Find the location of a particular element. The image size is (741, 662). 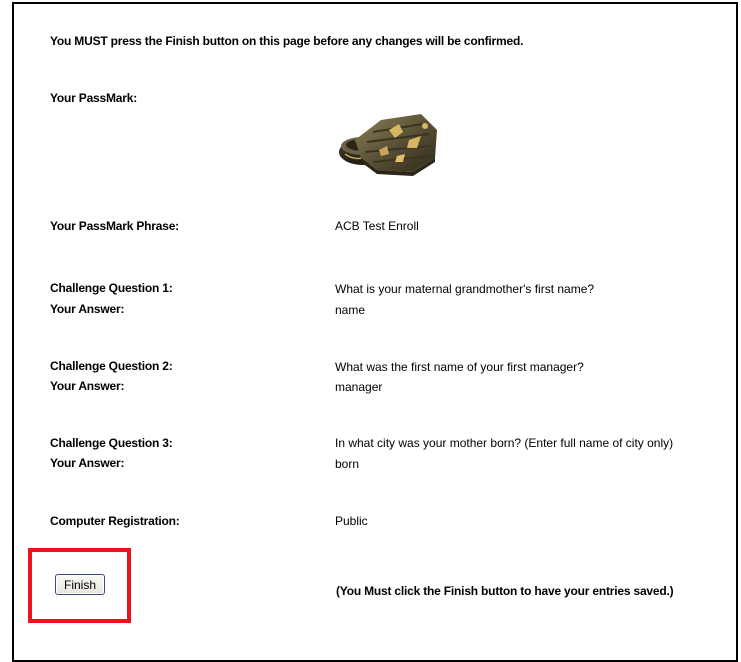

challenge-question-3-label: Challenge Question 3: is located at coordinates (111, 443).